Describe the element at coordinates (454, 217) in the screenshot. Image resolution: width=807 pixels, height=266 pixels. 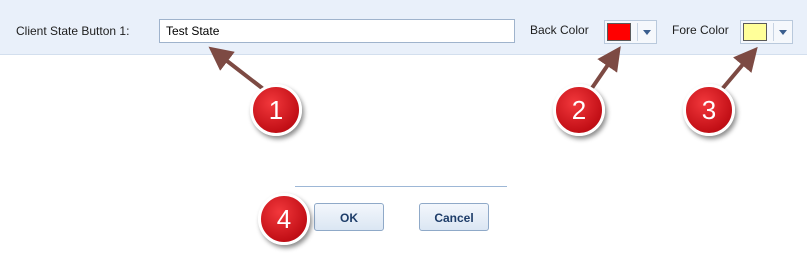
I see `cancel-button: Cancel` at that location.